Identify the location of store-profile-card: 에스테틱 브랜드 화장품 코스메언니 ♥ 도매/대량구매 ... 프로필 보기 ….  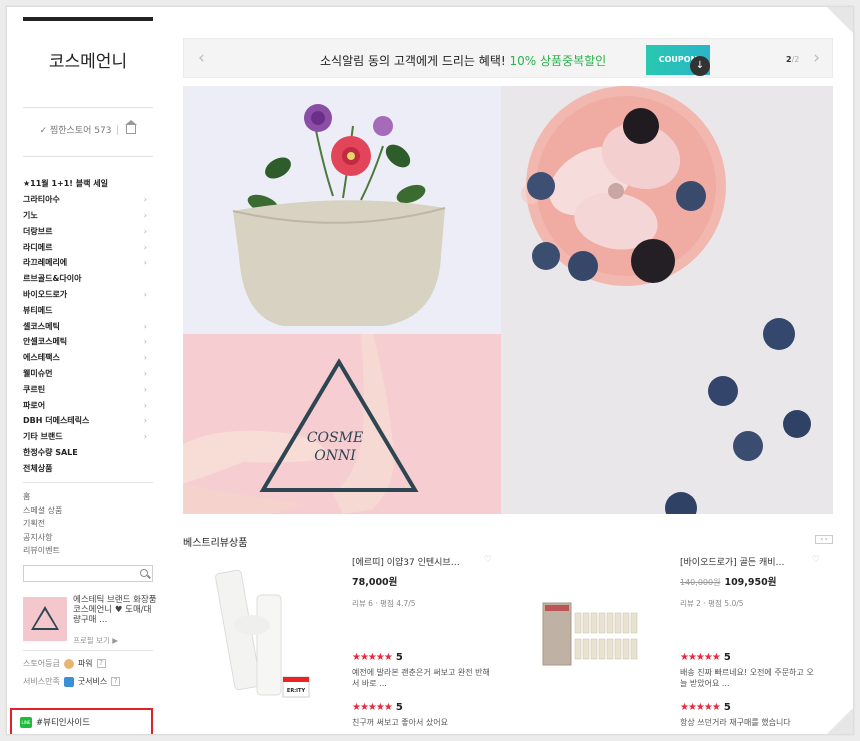
(91, 620).